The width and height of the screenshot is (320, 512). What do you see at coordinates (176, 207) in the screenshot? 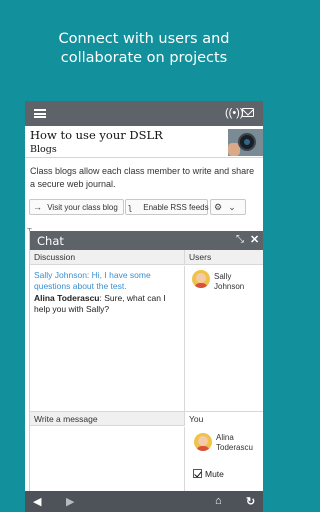
I see `enable-rss-label: Enable RSS feeds` at bounding box center [176, 207].